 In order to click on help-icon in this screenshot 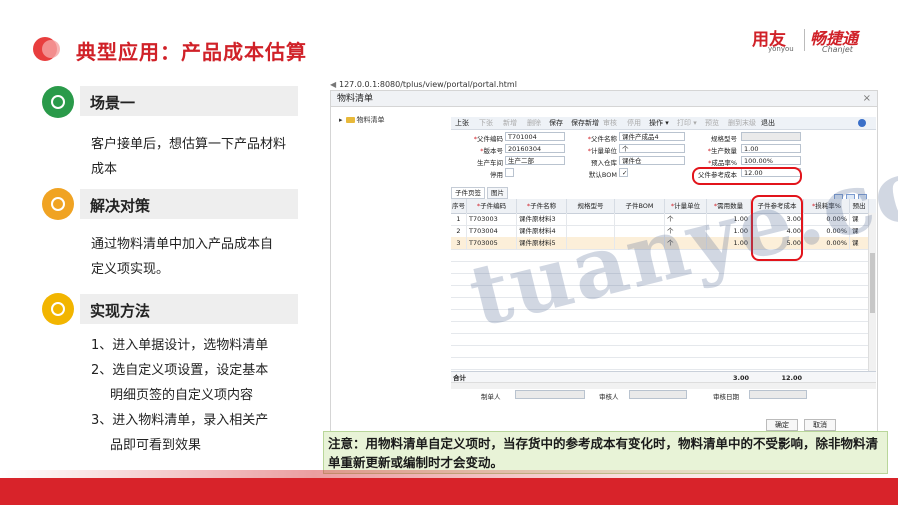, I will do `click(862, 123)`.